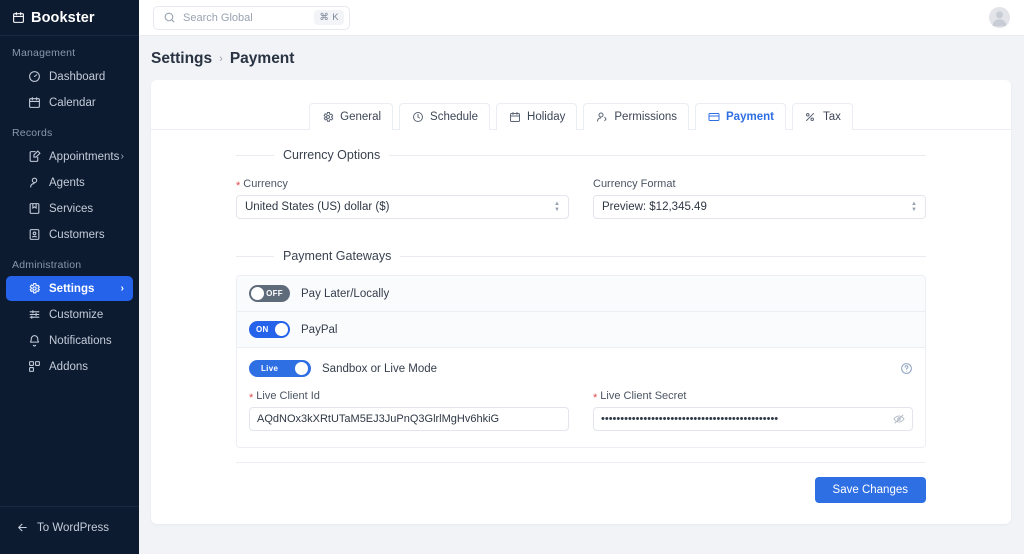  I want to click on bell-icon, so click(34, 340).